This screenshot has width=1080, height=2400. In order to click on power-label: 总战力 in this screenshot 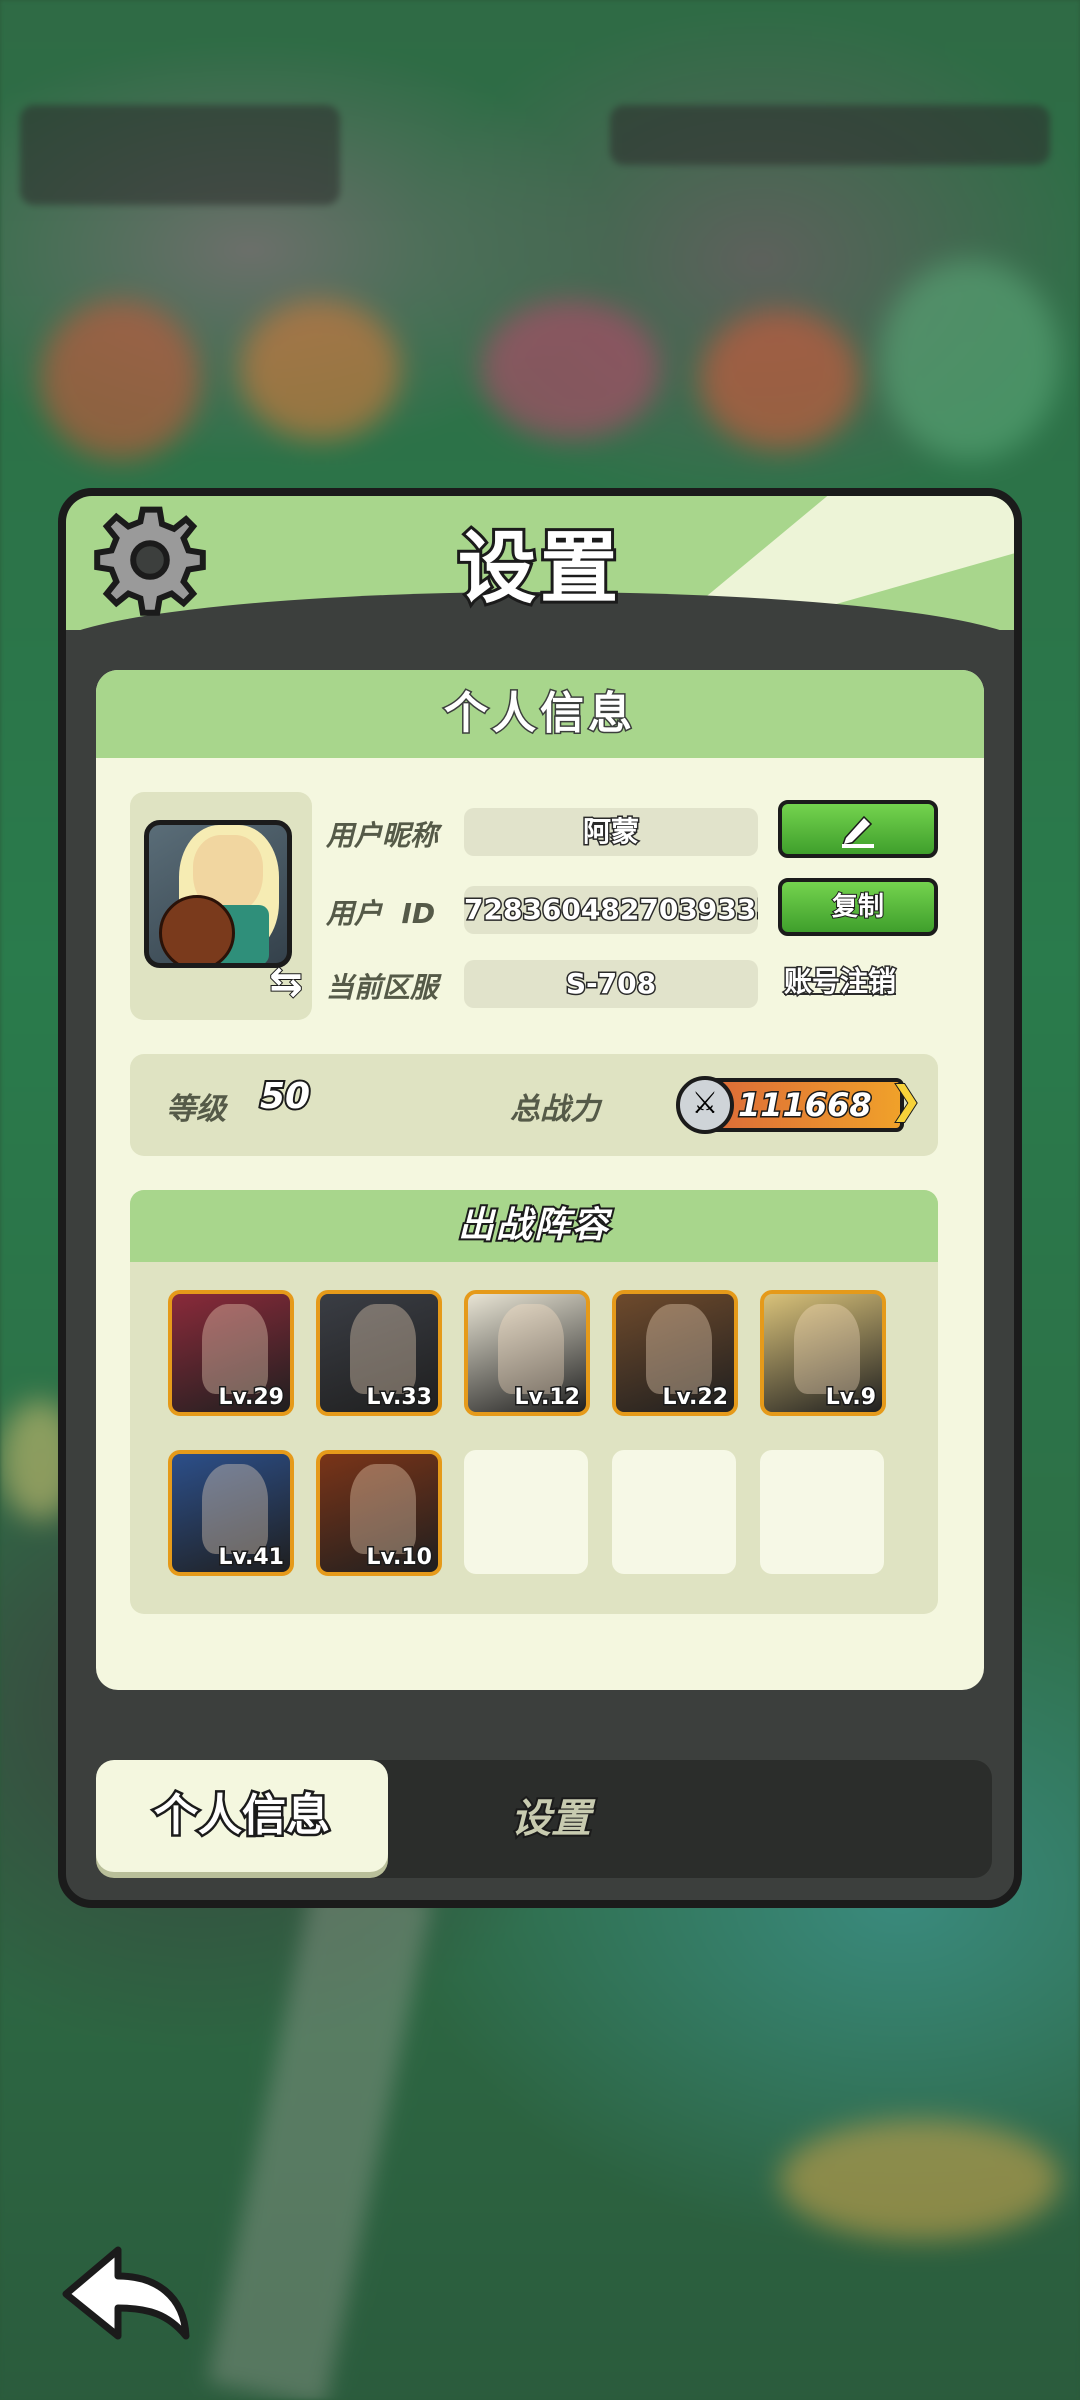, I will do `click(555, 1109)`.